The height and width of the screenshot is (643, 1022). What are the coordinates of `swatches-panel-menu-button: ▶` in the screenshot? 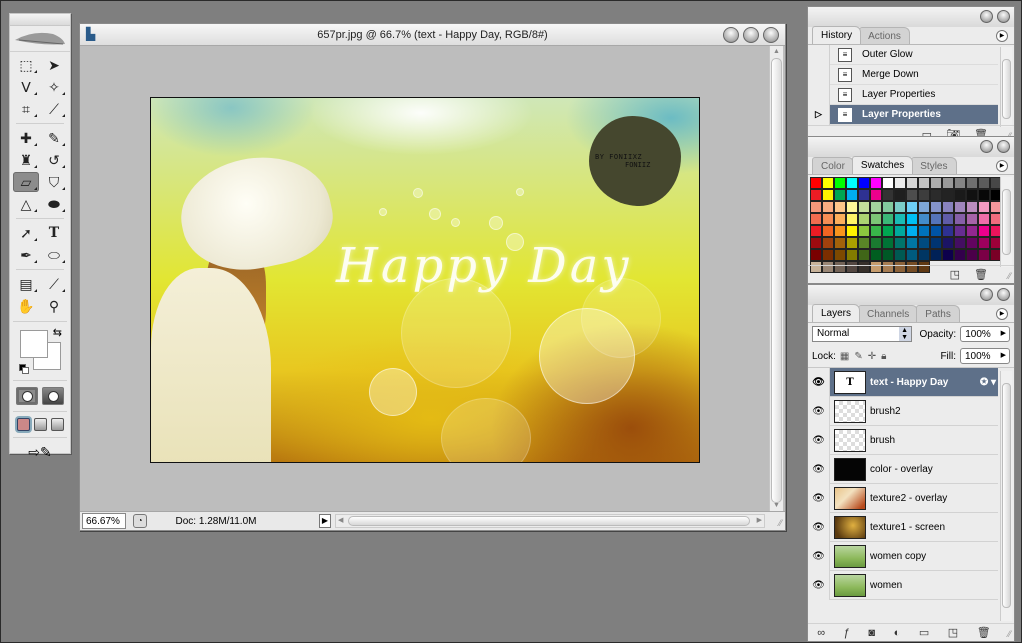 It's located at (1002, 166).